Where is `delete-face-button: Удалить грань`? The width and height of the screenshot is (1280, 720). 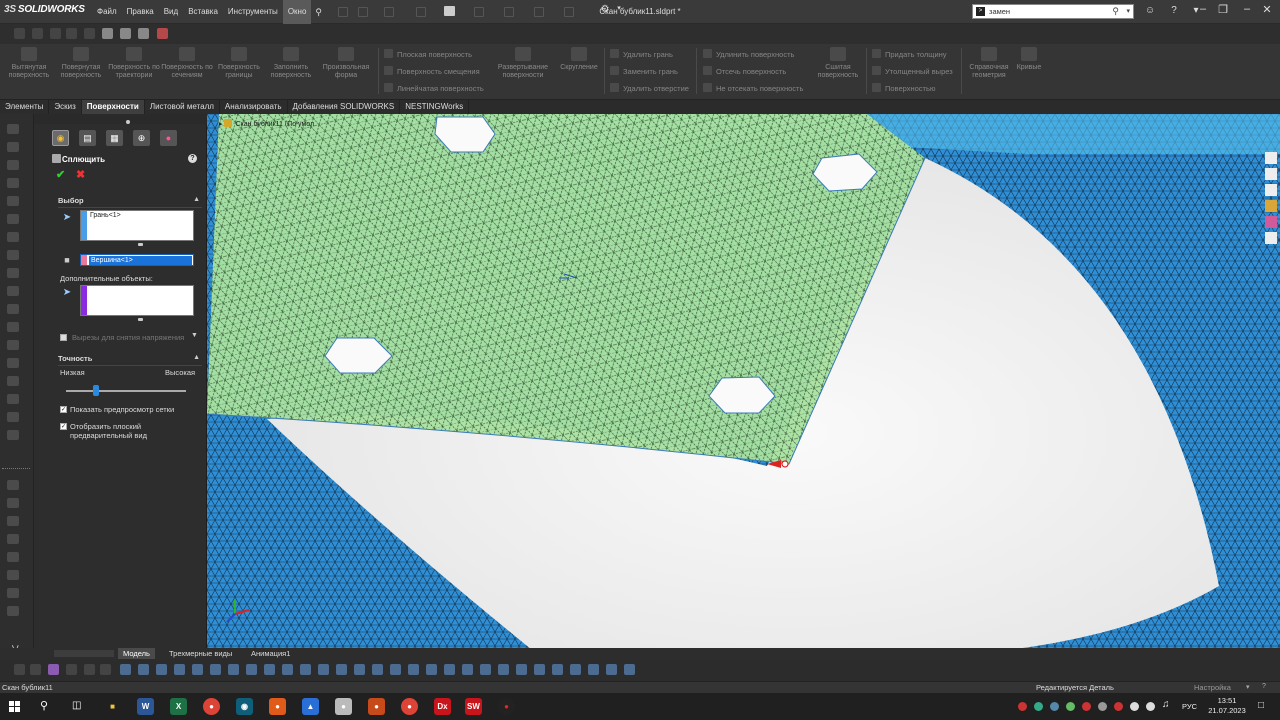
delete-face-button: Удалить грань is located at coordinates (641, 55).